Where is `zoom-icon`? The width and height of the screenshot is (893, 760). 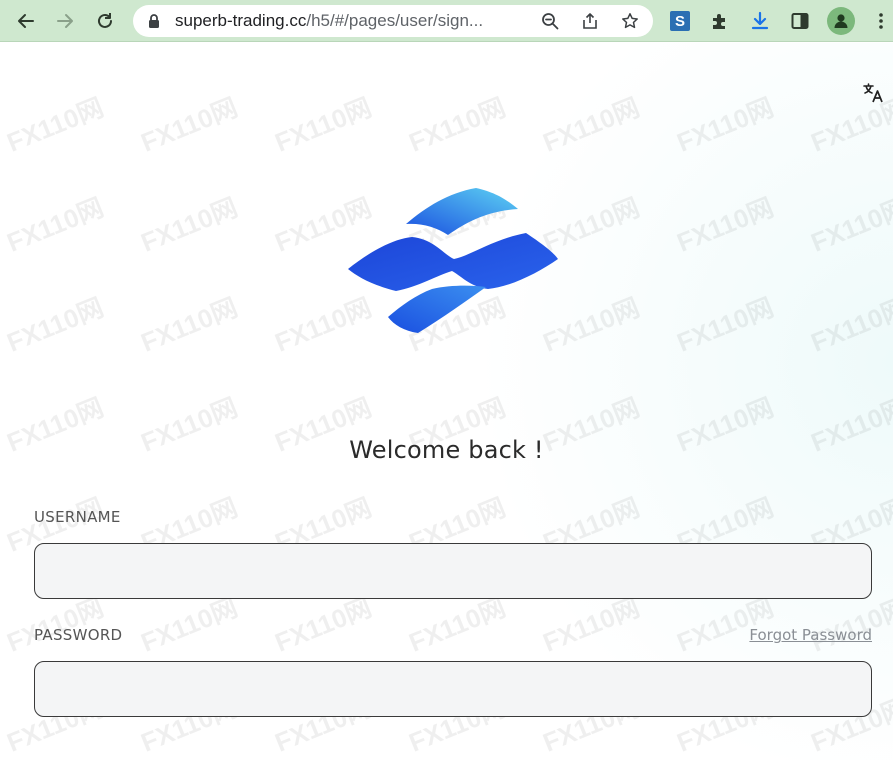
zoom-icon is located at coordinates (550, 21).